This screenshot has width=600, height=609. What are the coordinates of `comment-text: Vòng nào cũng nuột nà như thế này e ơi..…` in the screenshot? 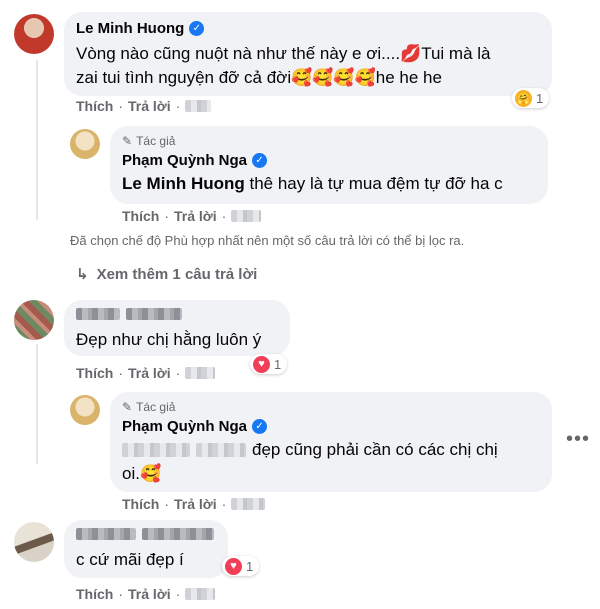 It's located at (283, 53).